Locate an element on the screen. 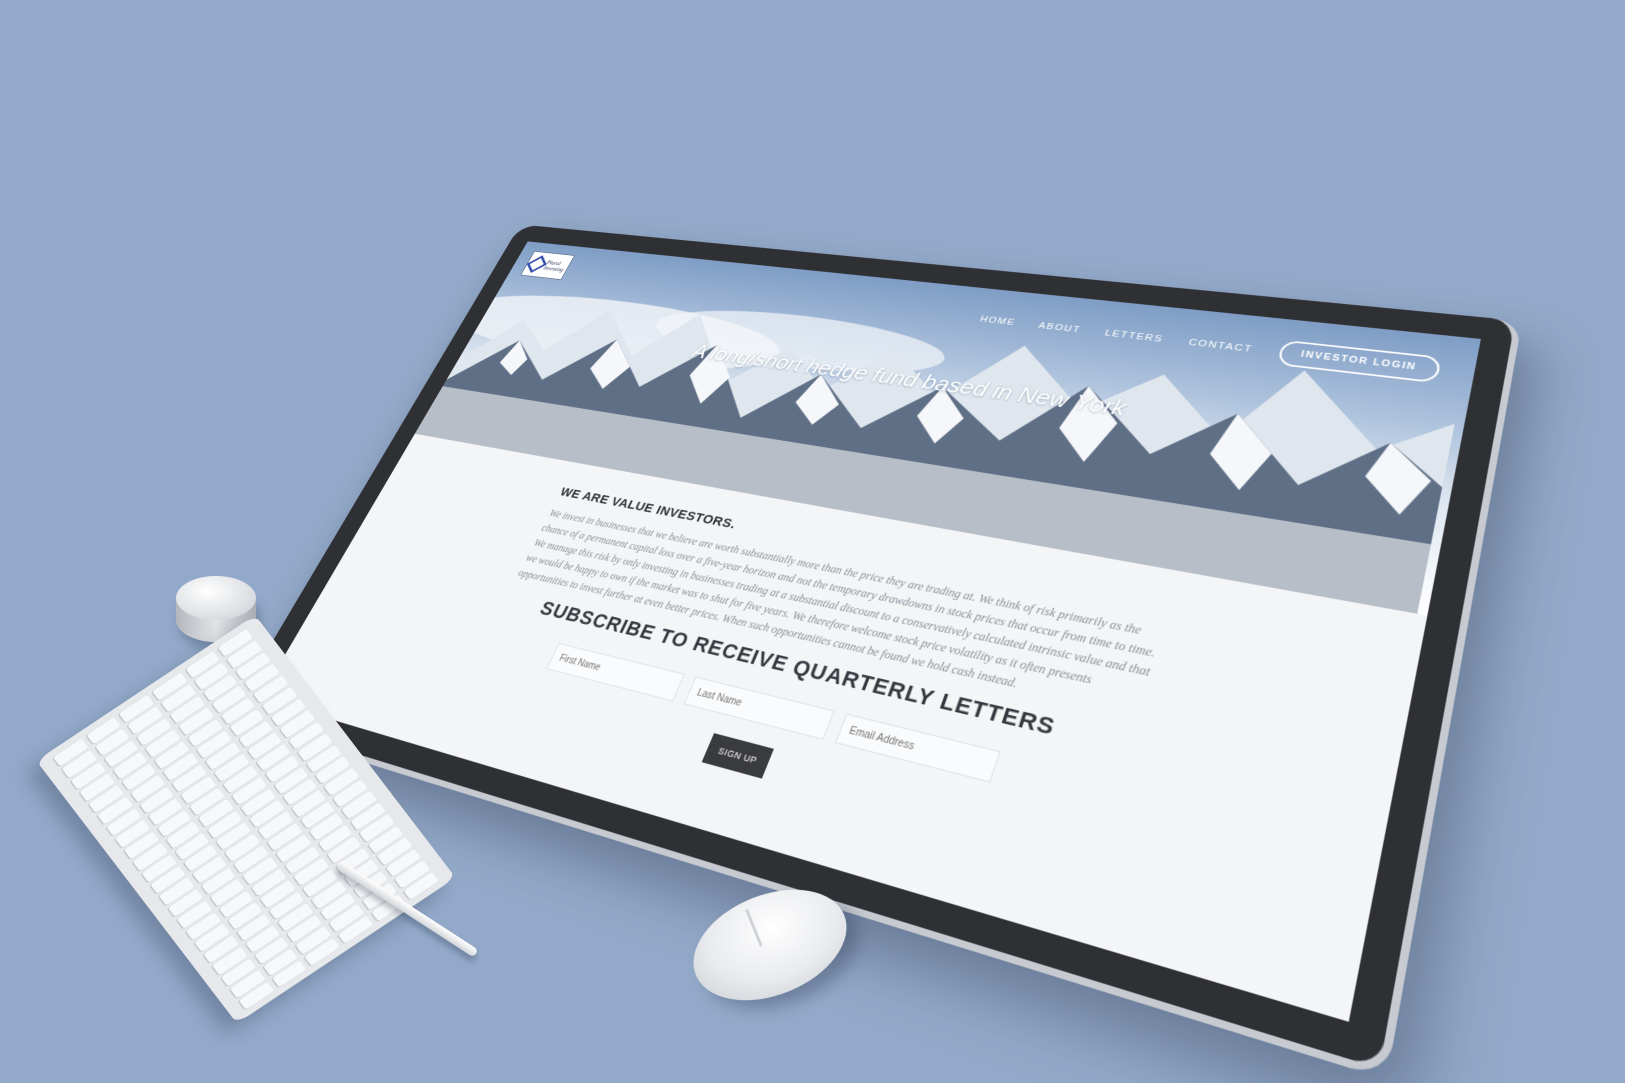 This screenshot has width=1625, height=1083. nav-contact: CONTACT is located at coordinates (1220, 345).